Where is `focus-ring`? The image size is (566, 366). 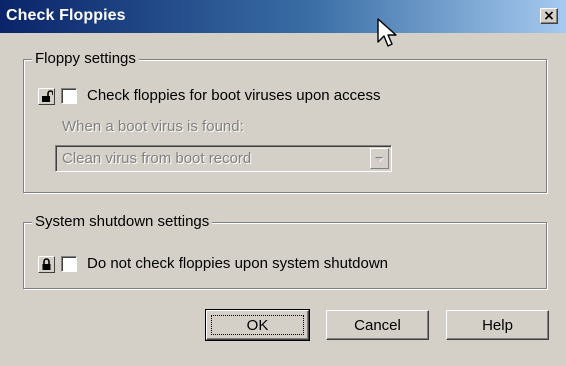
focus-ring is located at coordinates (257, 325).